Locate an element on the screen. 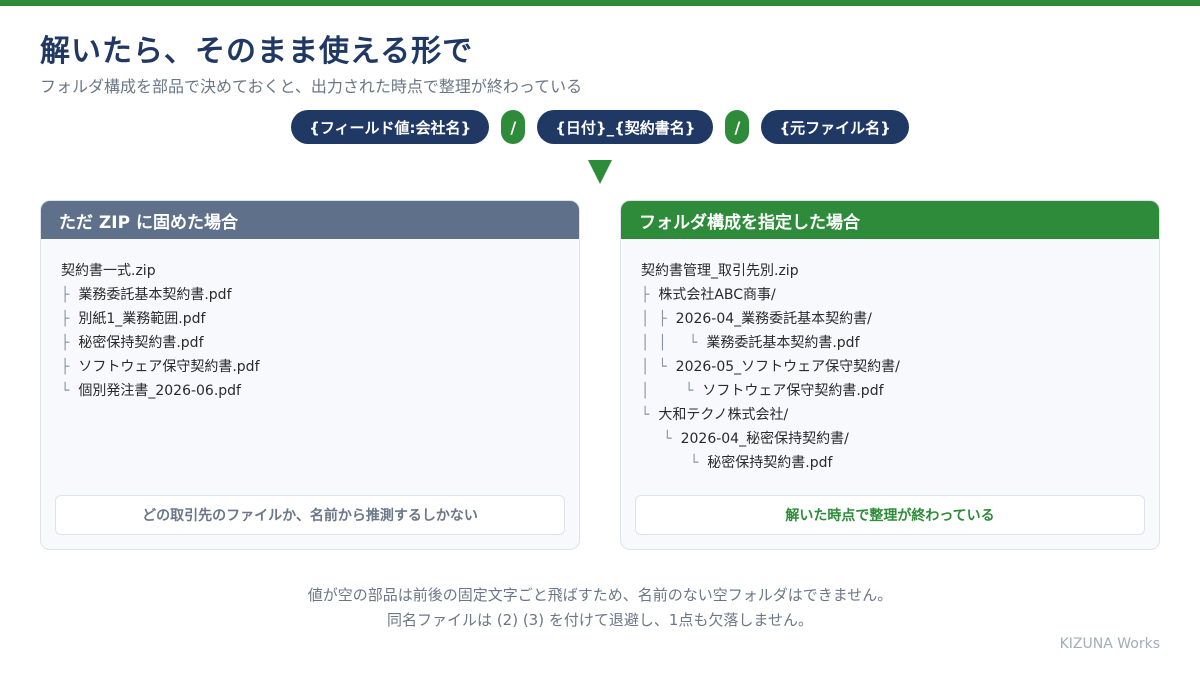 Image resolution: width=1200 pixels, height=675 pixels. tree-row: ├ 別紙1_業務範囲.pdf is located at coordinates (160, 319).